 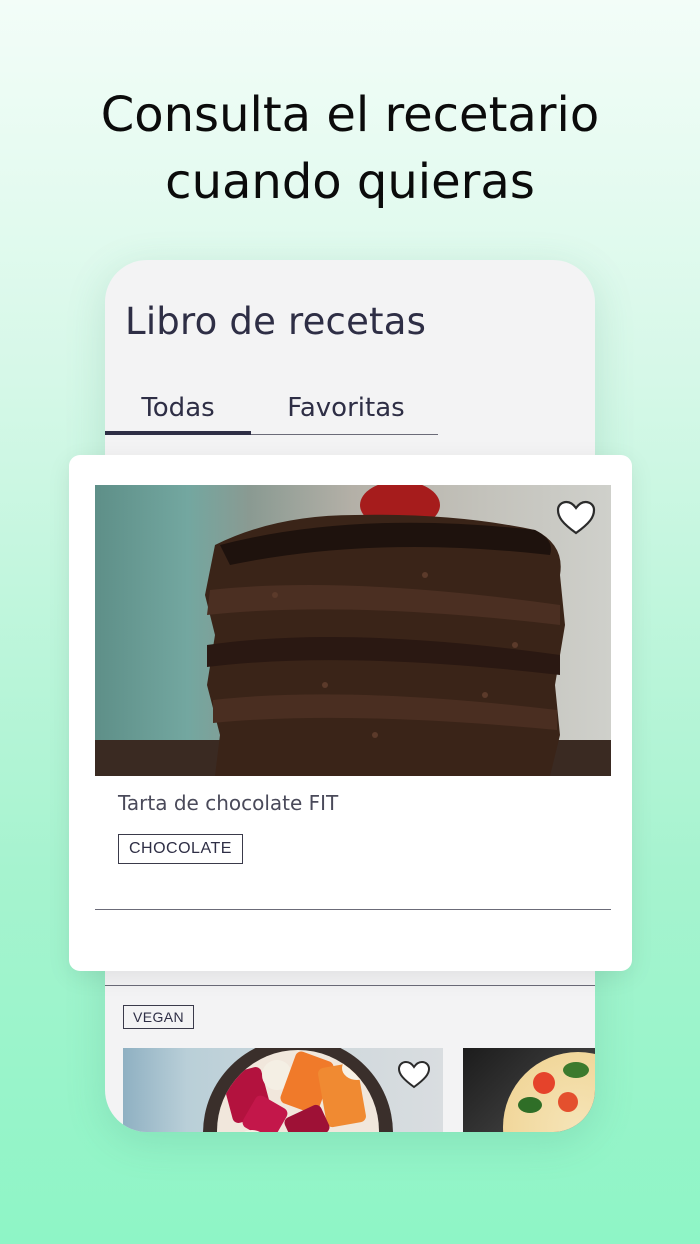 I want to click on promo-headline: Consulta el recetario cuando quieras, so click(x=350, y=149).